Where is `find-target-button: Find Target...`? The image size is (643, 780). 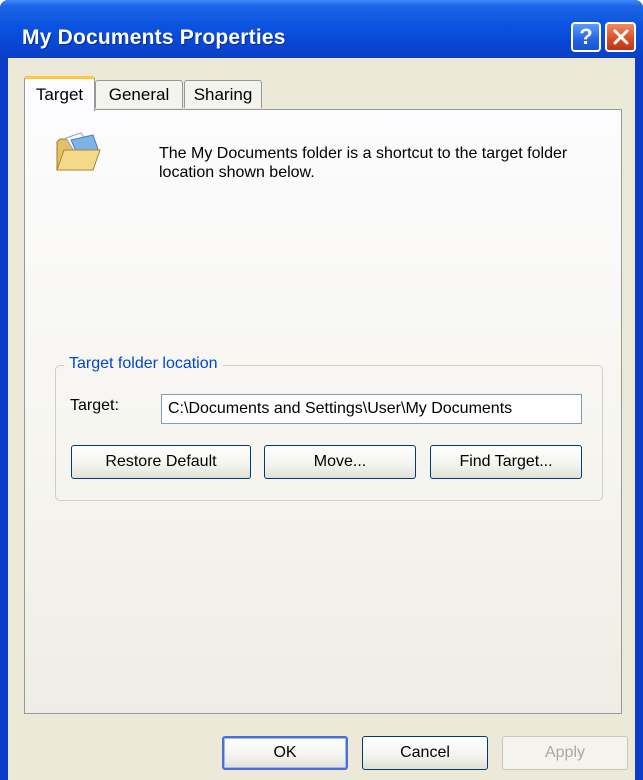
find-target-button: Find Target... is located at coordinates (506, 462).